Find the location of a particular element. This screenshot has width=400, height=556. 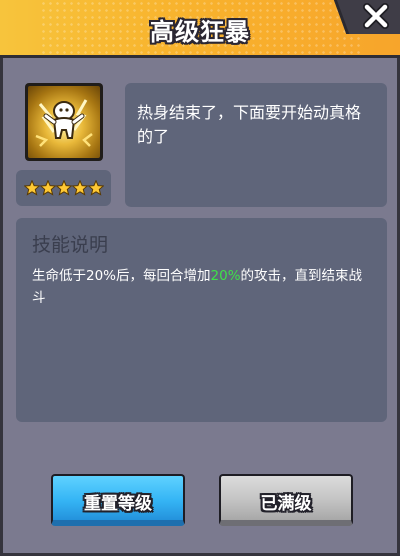

star-rating is located at coordinates (63, 188).